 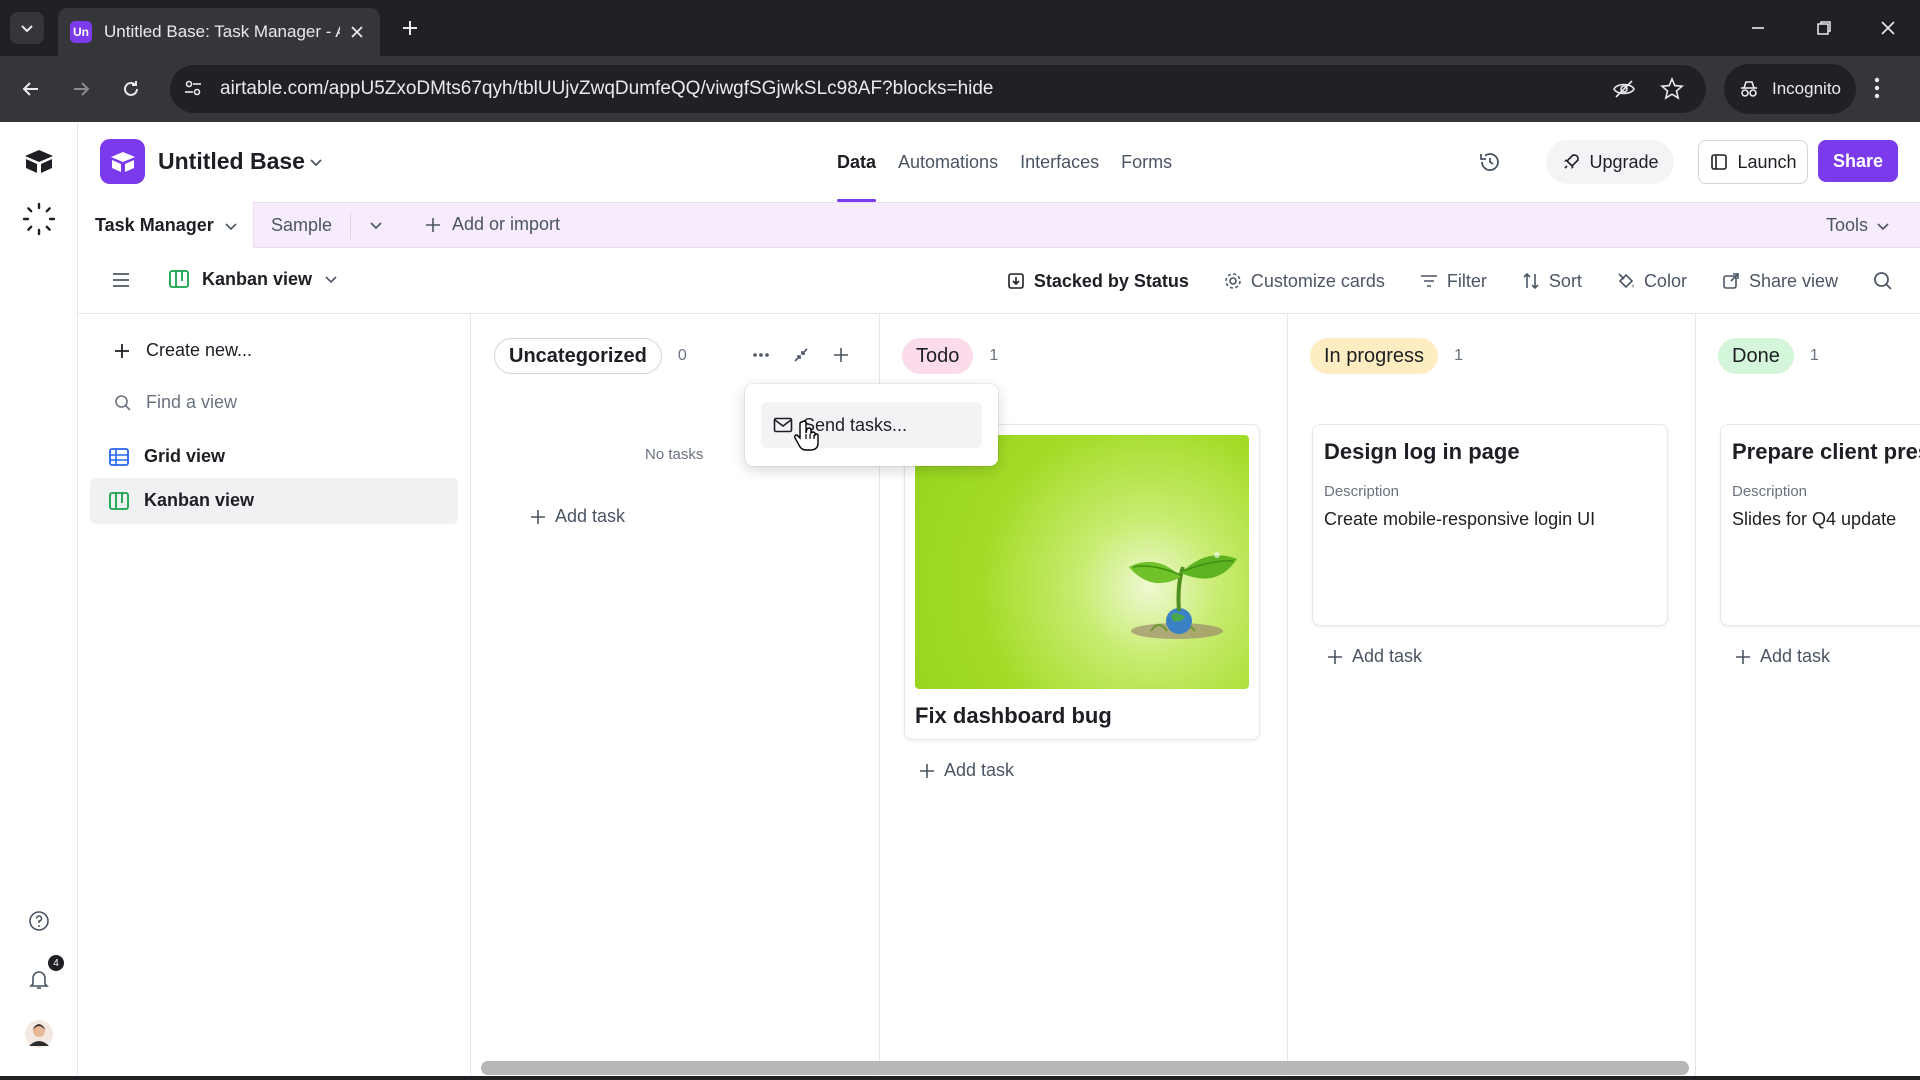 I want to click on sort-button: Sort, so click(x=1551, y=281).